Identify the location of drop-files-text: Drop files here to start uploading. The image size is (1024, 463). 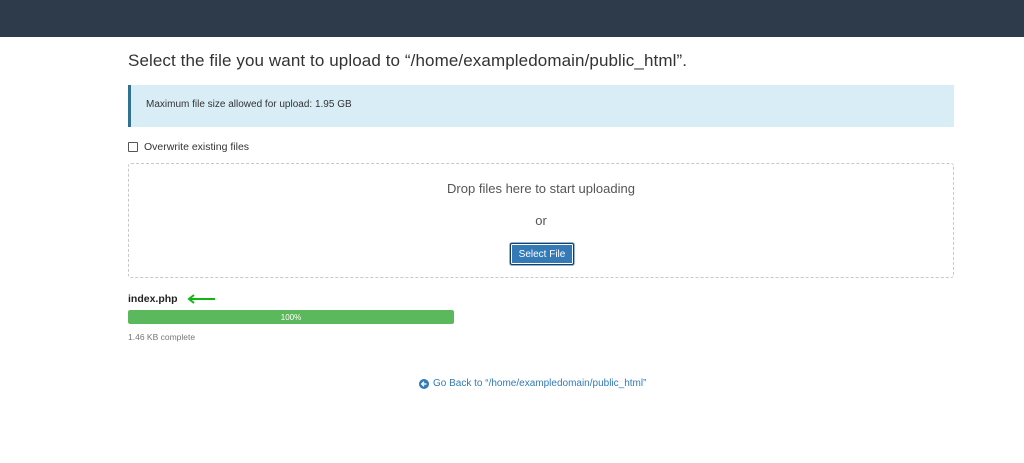
(541, 188).